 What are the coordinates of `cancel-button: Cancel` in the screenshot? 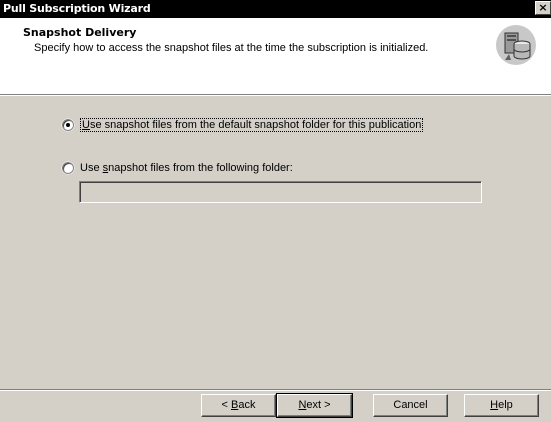 It's located at (410, 405).